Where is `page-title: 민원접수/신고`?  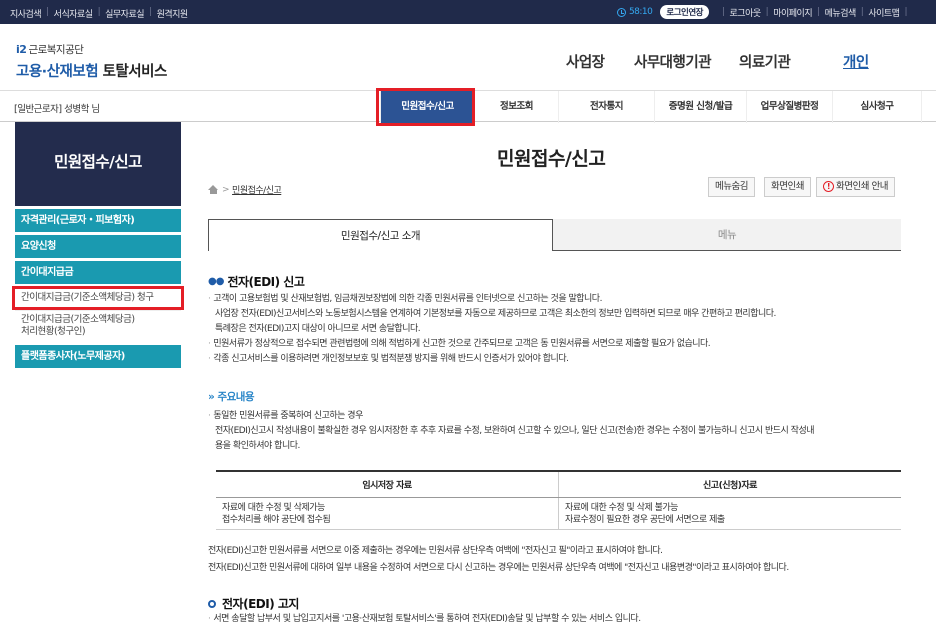 page-title: 민원접수/신고 is located at coordinates (551, 159).